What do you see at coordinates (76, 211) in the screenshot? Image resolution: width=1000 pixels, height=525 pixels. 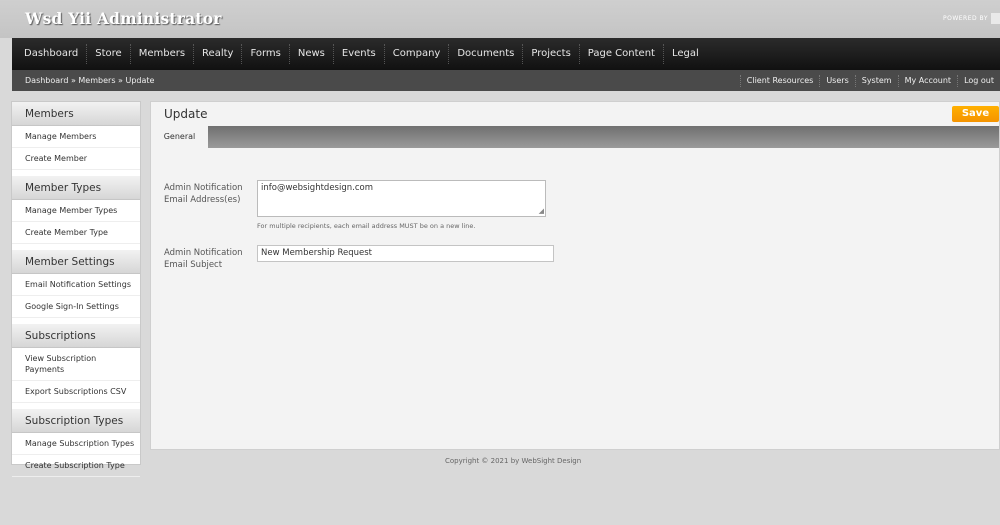 I see `sidebar-link-manage-member-types: Manage Member Types` at bounding box center [76, 211].